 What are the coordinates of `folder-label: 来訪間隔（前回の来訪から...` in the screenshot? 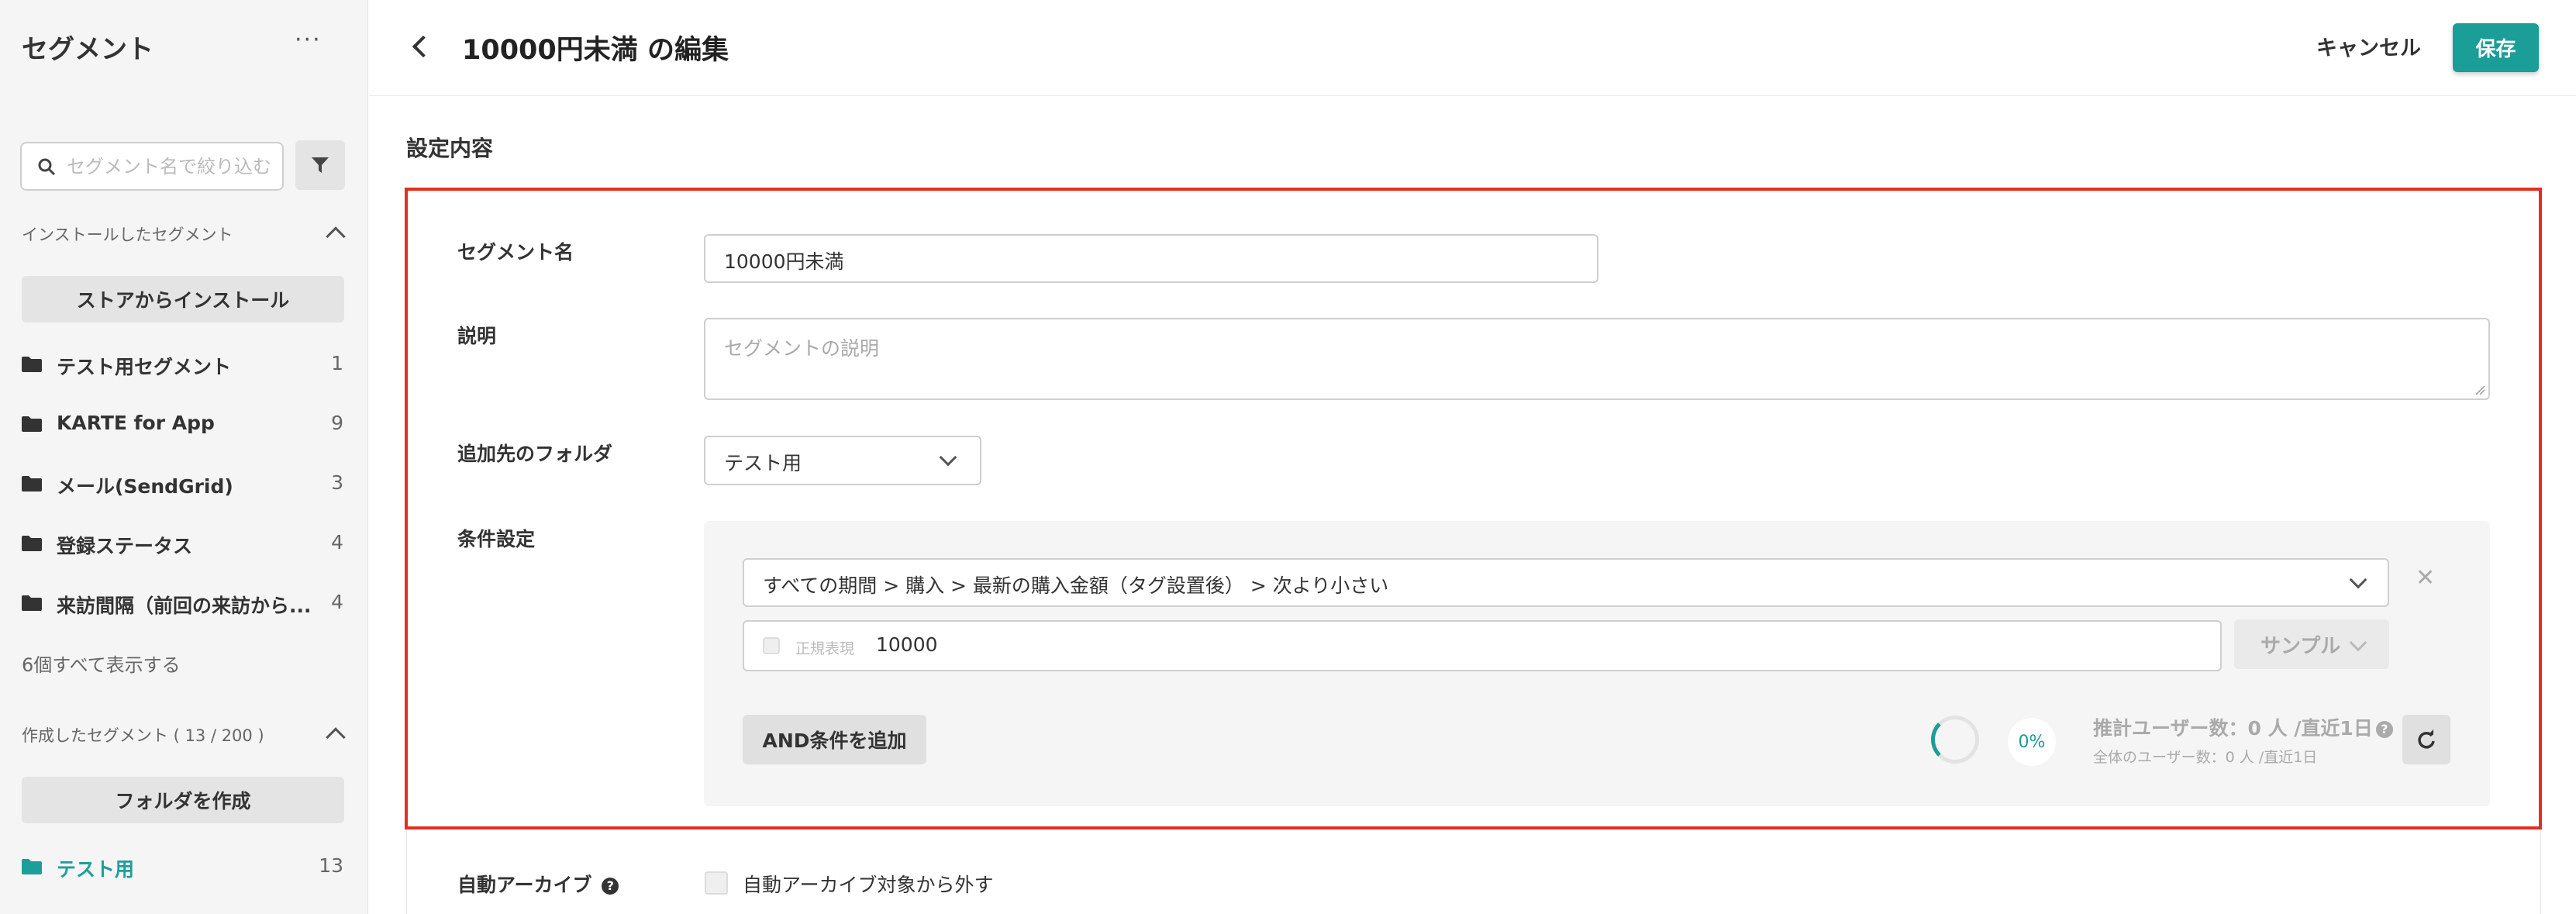 It's located at (184, 606).